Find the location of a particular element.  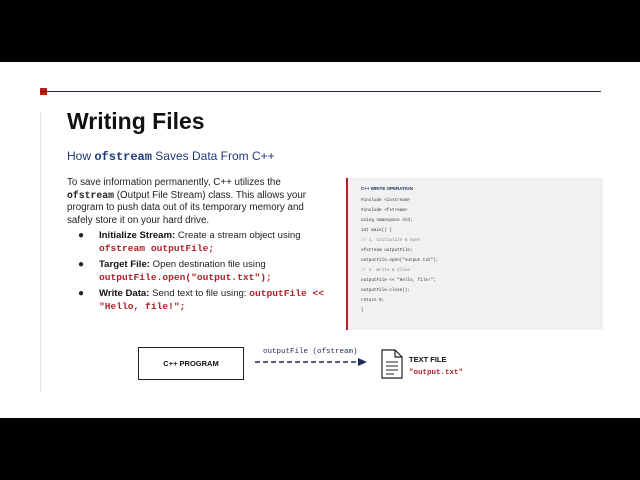

code-line: return 0; is located at coordinates (373, 300).